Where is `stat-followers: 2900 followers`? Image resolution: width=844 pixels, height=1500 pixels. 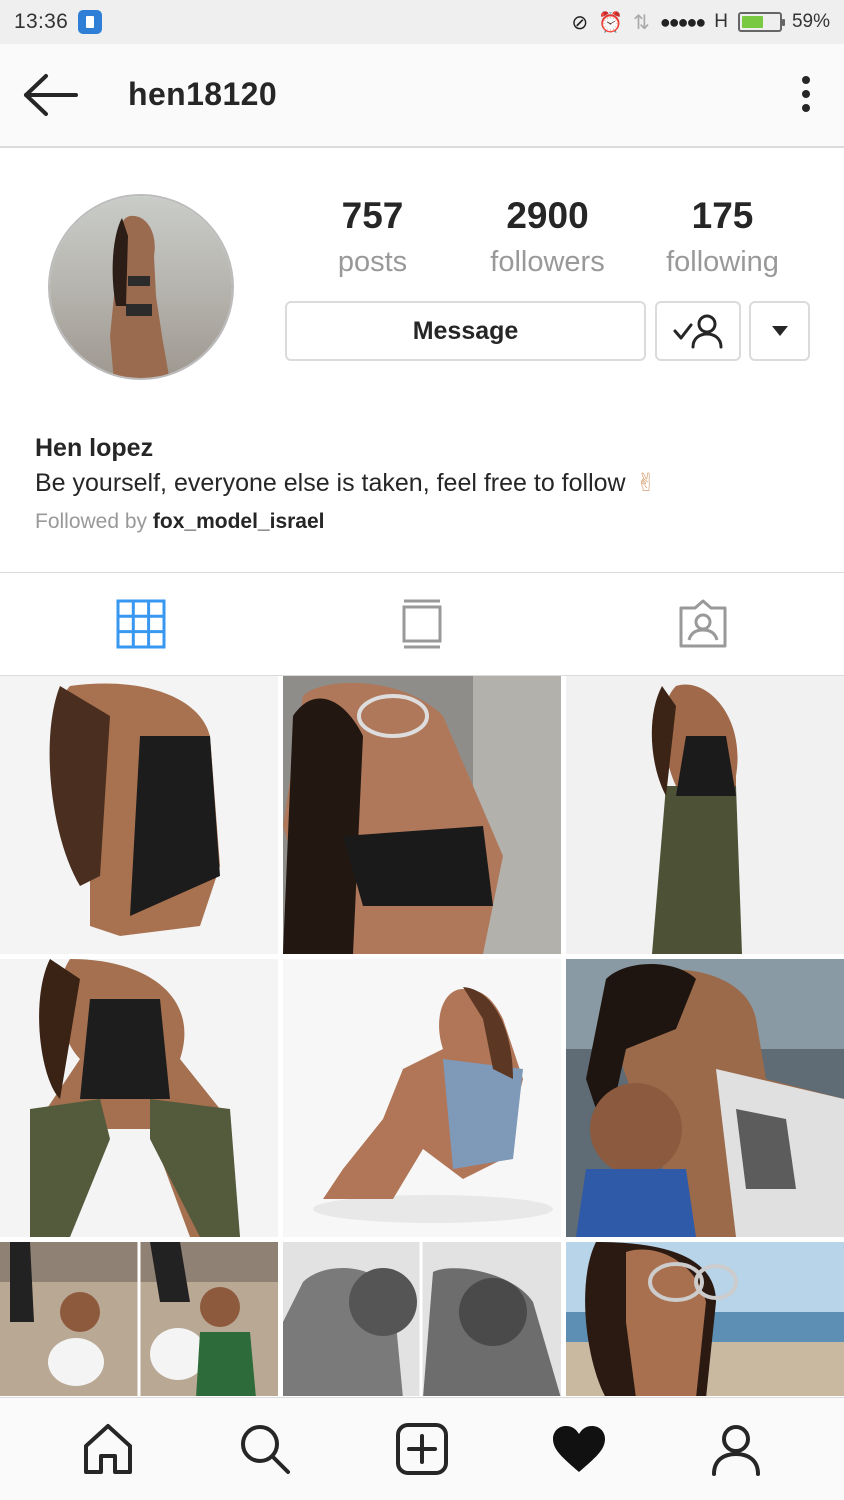
stat-followers: 2900 followers is located at coordinates (547, 236).